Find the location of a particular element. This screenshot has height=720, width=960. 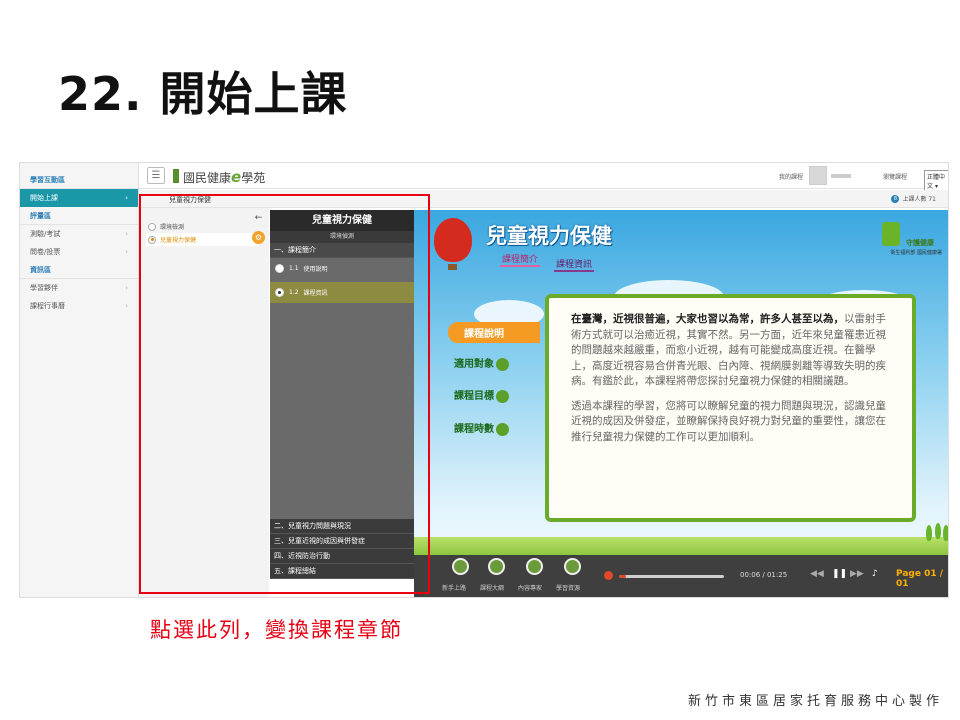

sidebar-item-start-class: 開始上課 › is located at coordinates (79, 198).